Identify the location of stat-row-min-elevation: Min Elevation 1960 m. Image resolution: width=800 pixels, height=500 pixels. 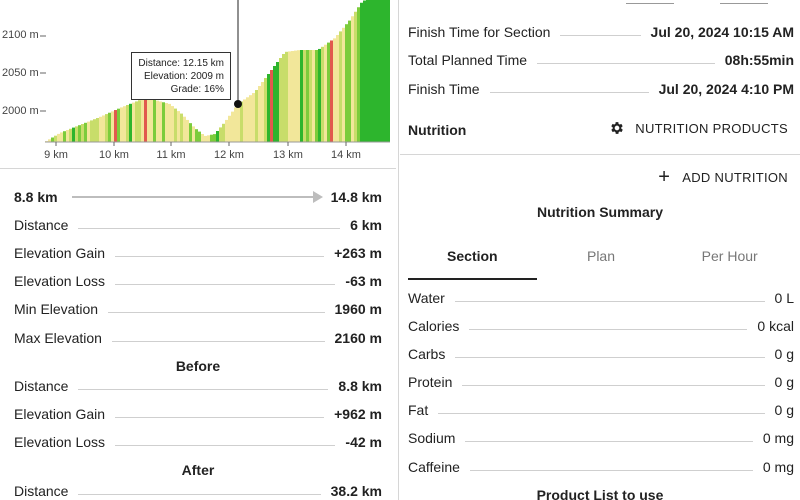
(198, 309).